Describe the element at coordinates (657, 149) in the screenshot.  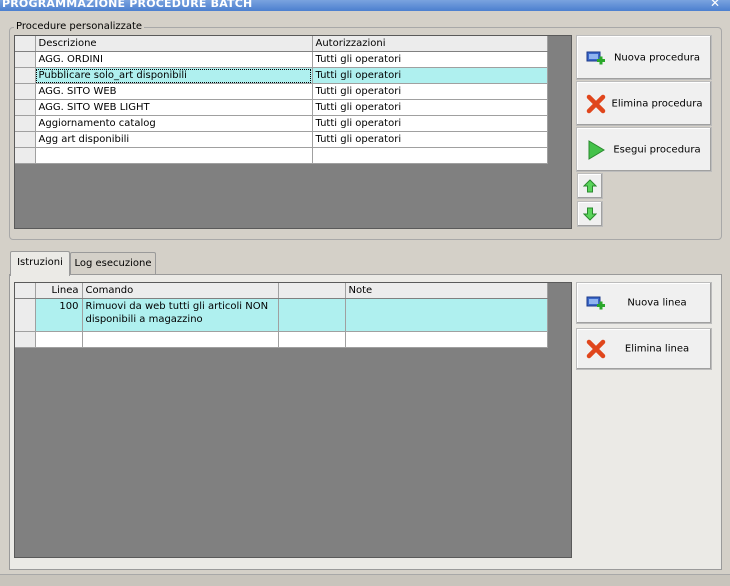
I see `run-procedure-label: Esegui procedura` at that location.